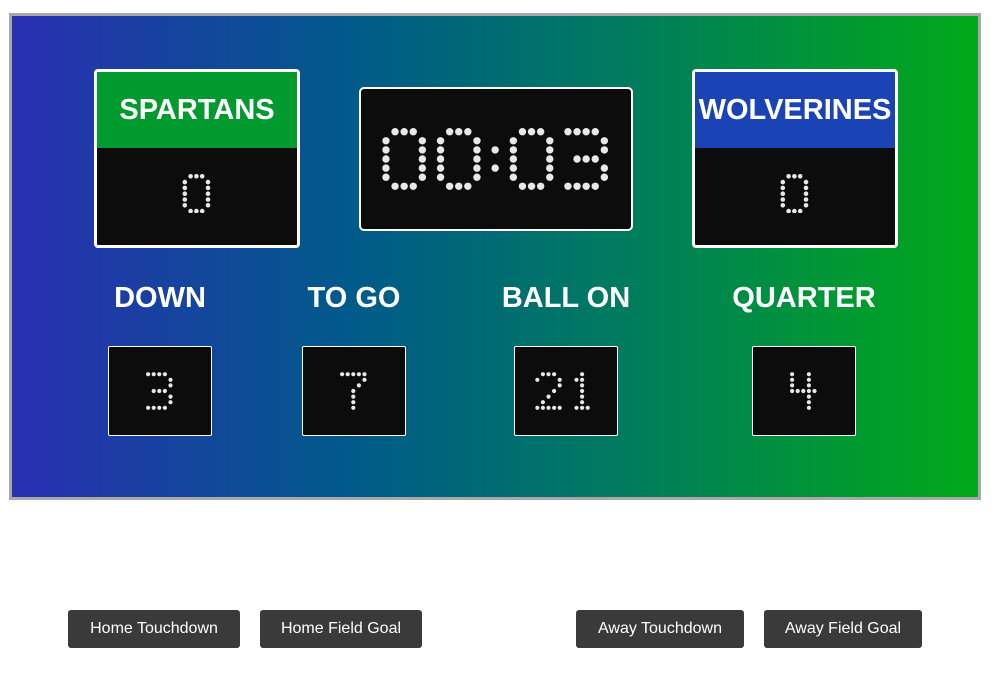 This screenshot has width=992, height=675. Describe the element at coordinates (660, 629) in the screenshot. I see `away-touchdown-button: Away Touchdown` at that location.